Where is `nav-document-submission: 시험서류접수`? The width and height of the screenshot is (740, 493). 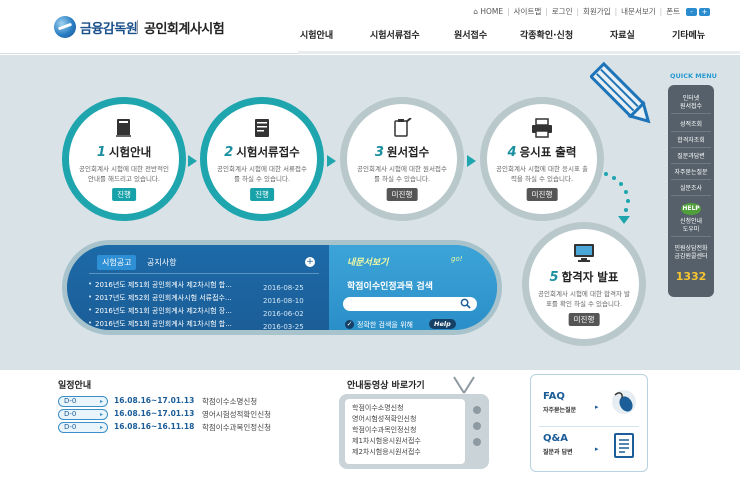 nav-document-submission: 시험서류접수 is located at coordinates (395, 34).